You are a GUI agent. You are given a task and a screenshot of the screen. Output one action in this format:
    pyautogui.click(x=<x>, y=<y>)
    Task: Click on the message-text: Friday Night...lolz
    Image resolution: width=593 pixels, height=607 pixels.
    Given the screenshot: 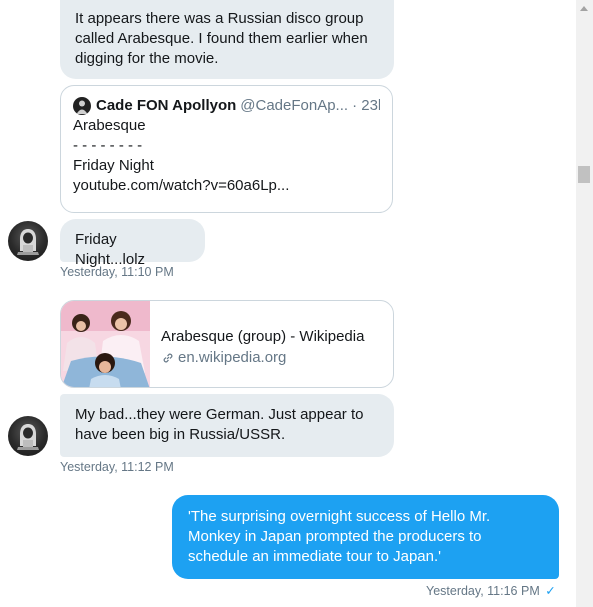 What is the action you would take?
    pyautogui.click(x=110, y=249)
    